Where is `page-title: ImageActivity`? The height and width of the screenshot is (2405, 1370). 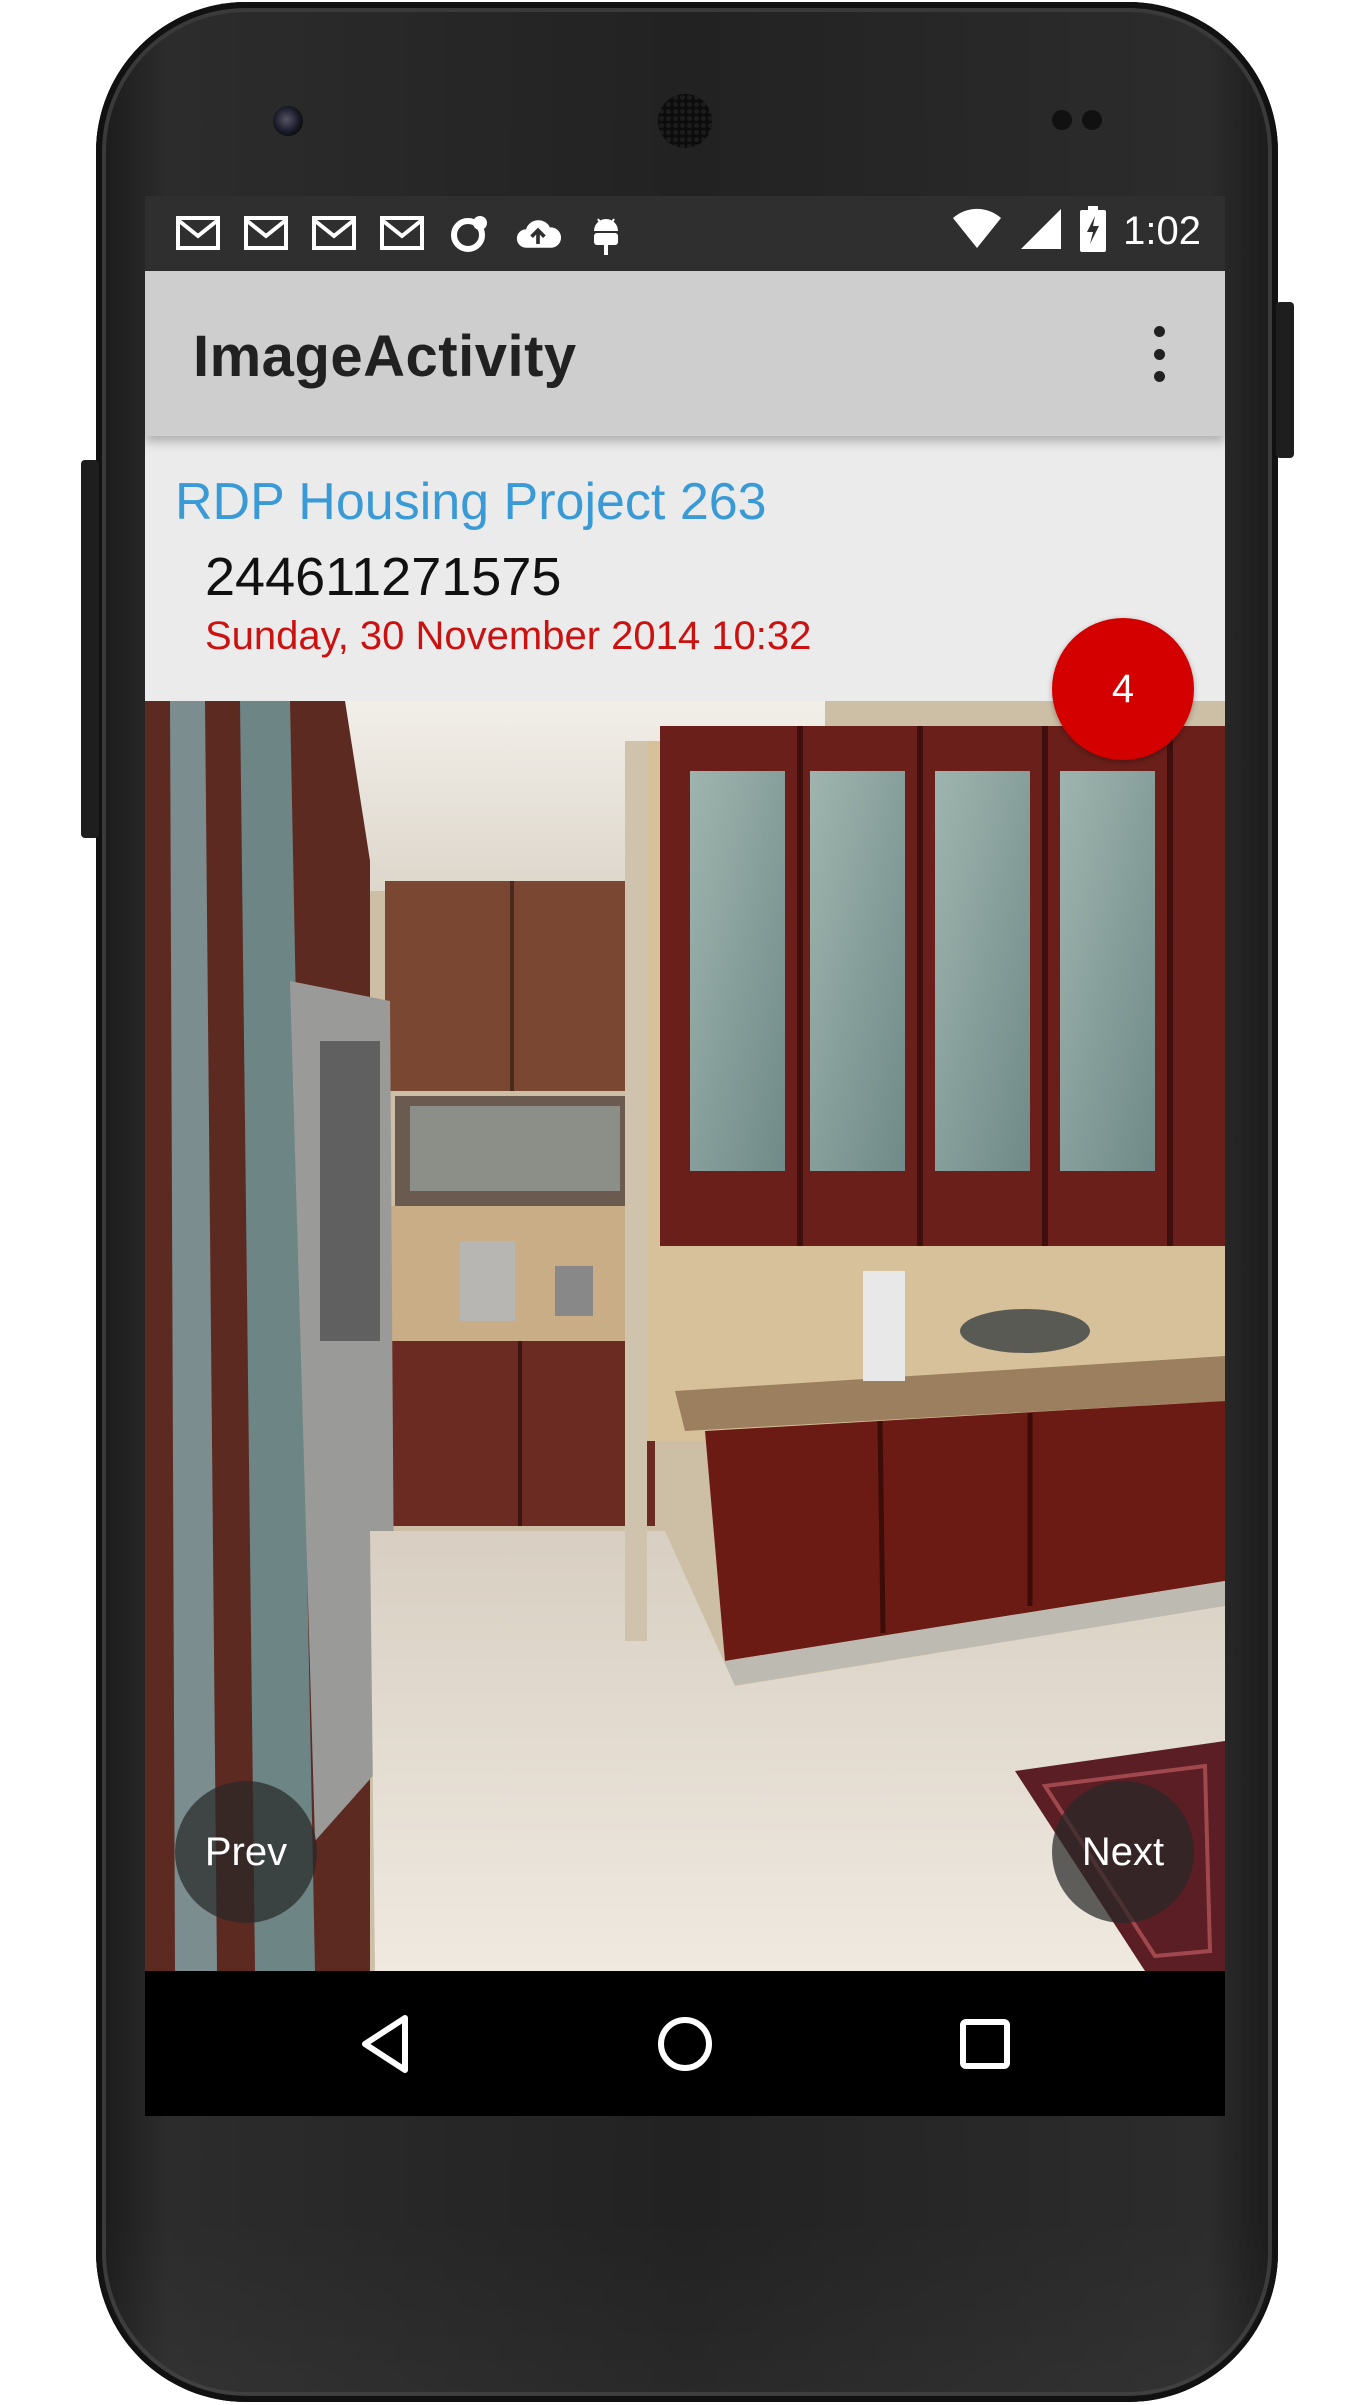 page-title: ImageActivity is located at coordinates (385, 356).